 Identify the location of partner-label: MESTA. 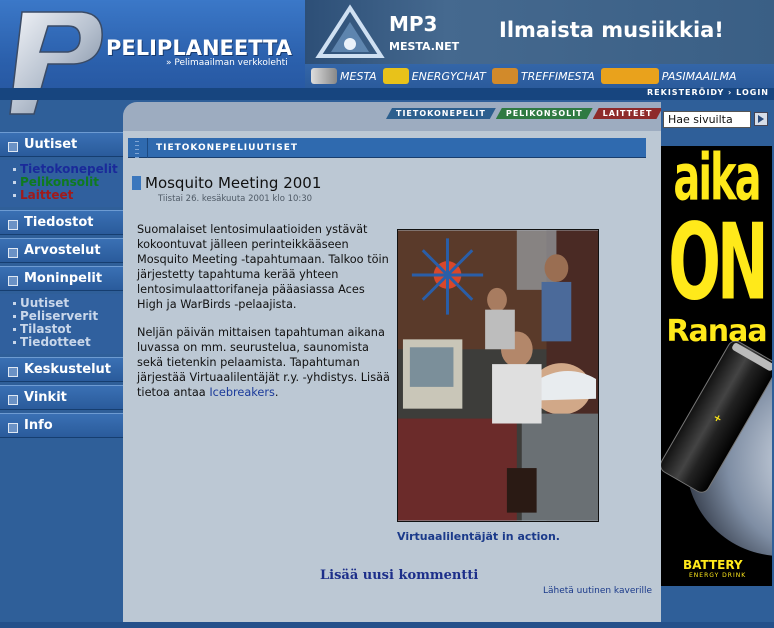
(358, 76).